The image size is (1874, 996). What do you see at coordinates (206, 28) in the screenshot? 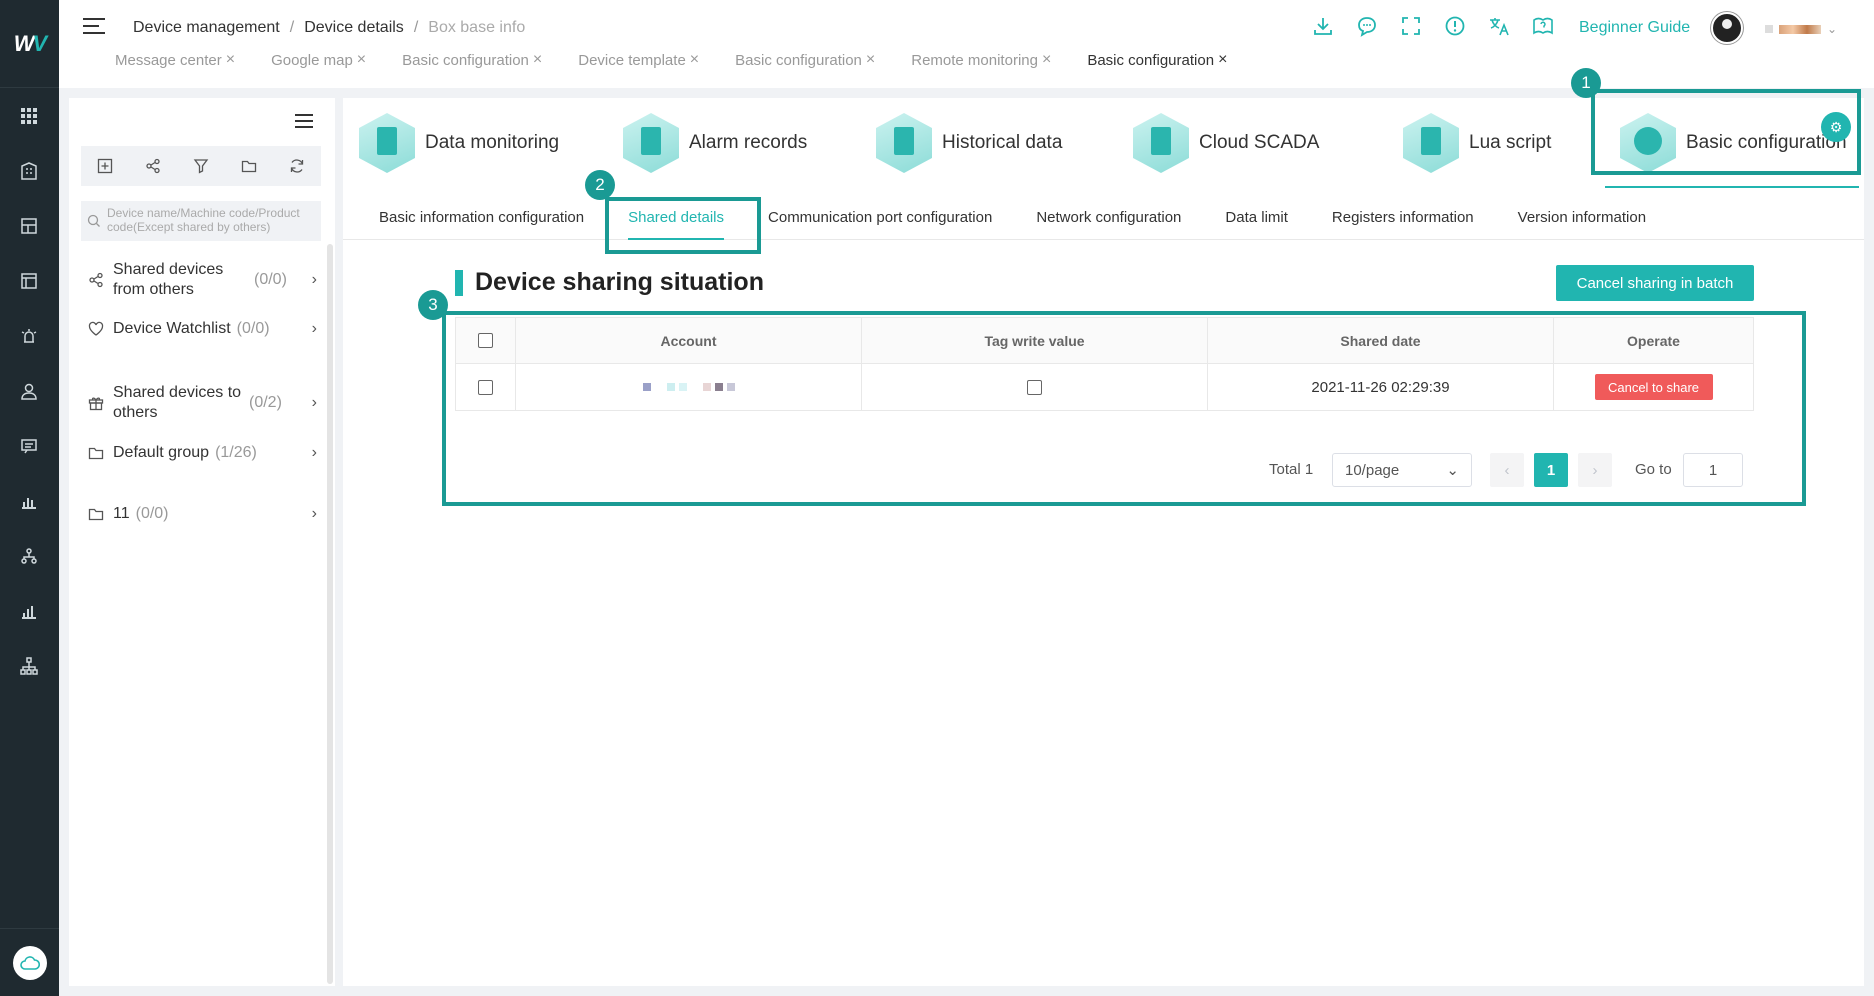
I see `breadcrumb-device-management: Device management` at bounding box center [206, 28].